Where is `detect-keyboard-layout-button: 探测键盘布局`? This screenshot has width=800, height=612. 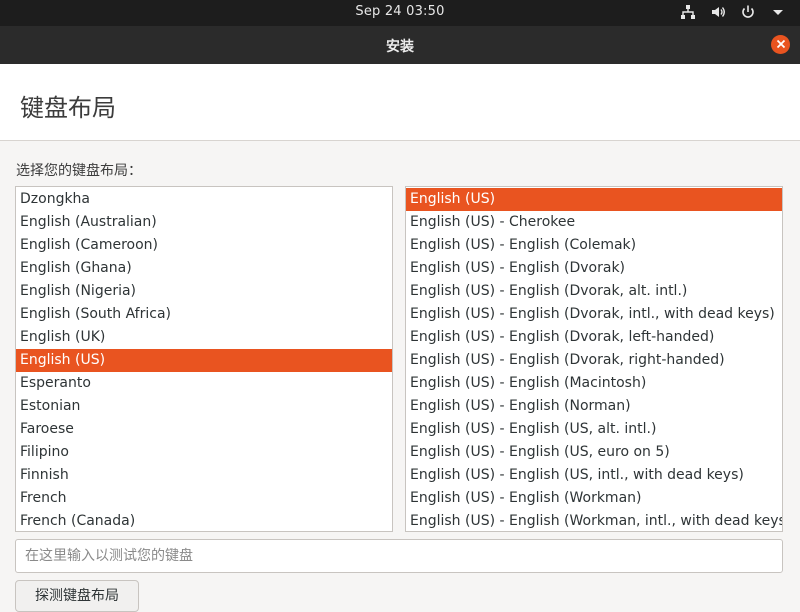 detect-keyboard-layout-button: 探测键盘布局 is located at coordinates (77, 596).